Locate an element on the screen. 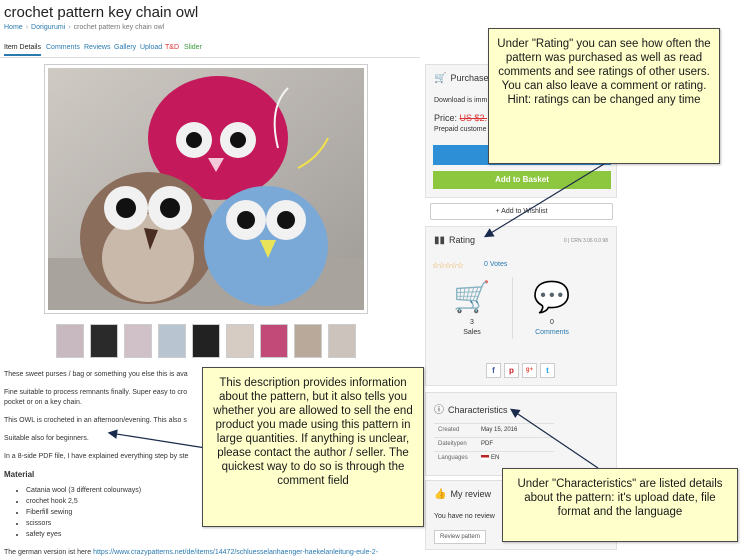  table-row: Dateitypen PDF is located at coordinates (494, 444).